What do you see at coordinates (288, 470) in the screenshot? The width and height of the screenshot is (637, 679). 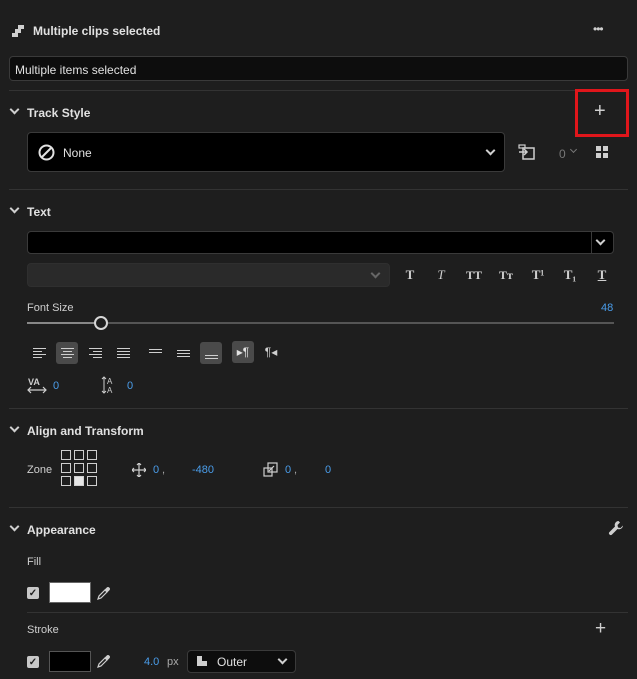 I see `scale-x-value: 0` at bounding box center [288, 470].